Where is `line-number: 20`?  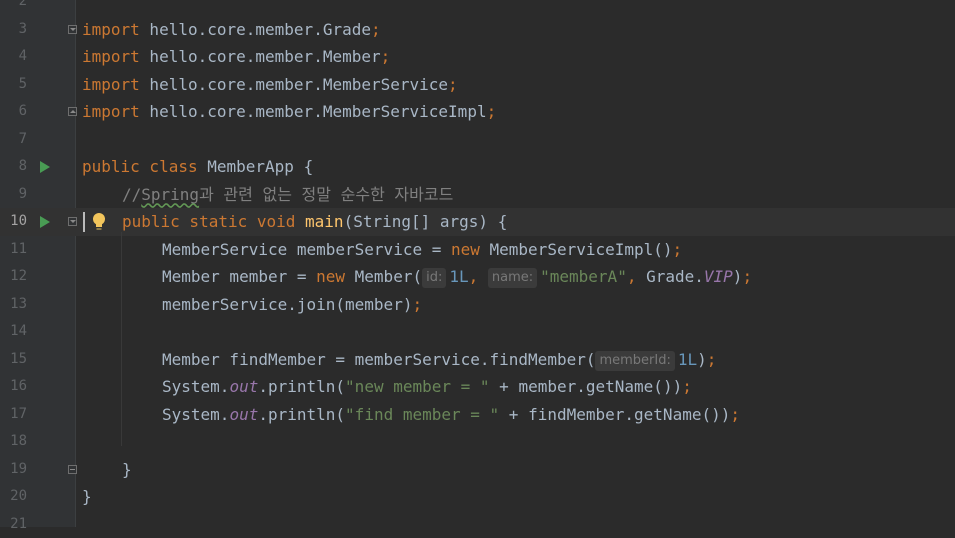 line-number: 20 is located at coordinates (13, 497).